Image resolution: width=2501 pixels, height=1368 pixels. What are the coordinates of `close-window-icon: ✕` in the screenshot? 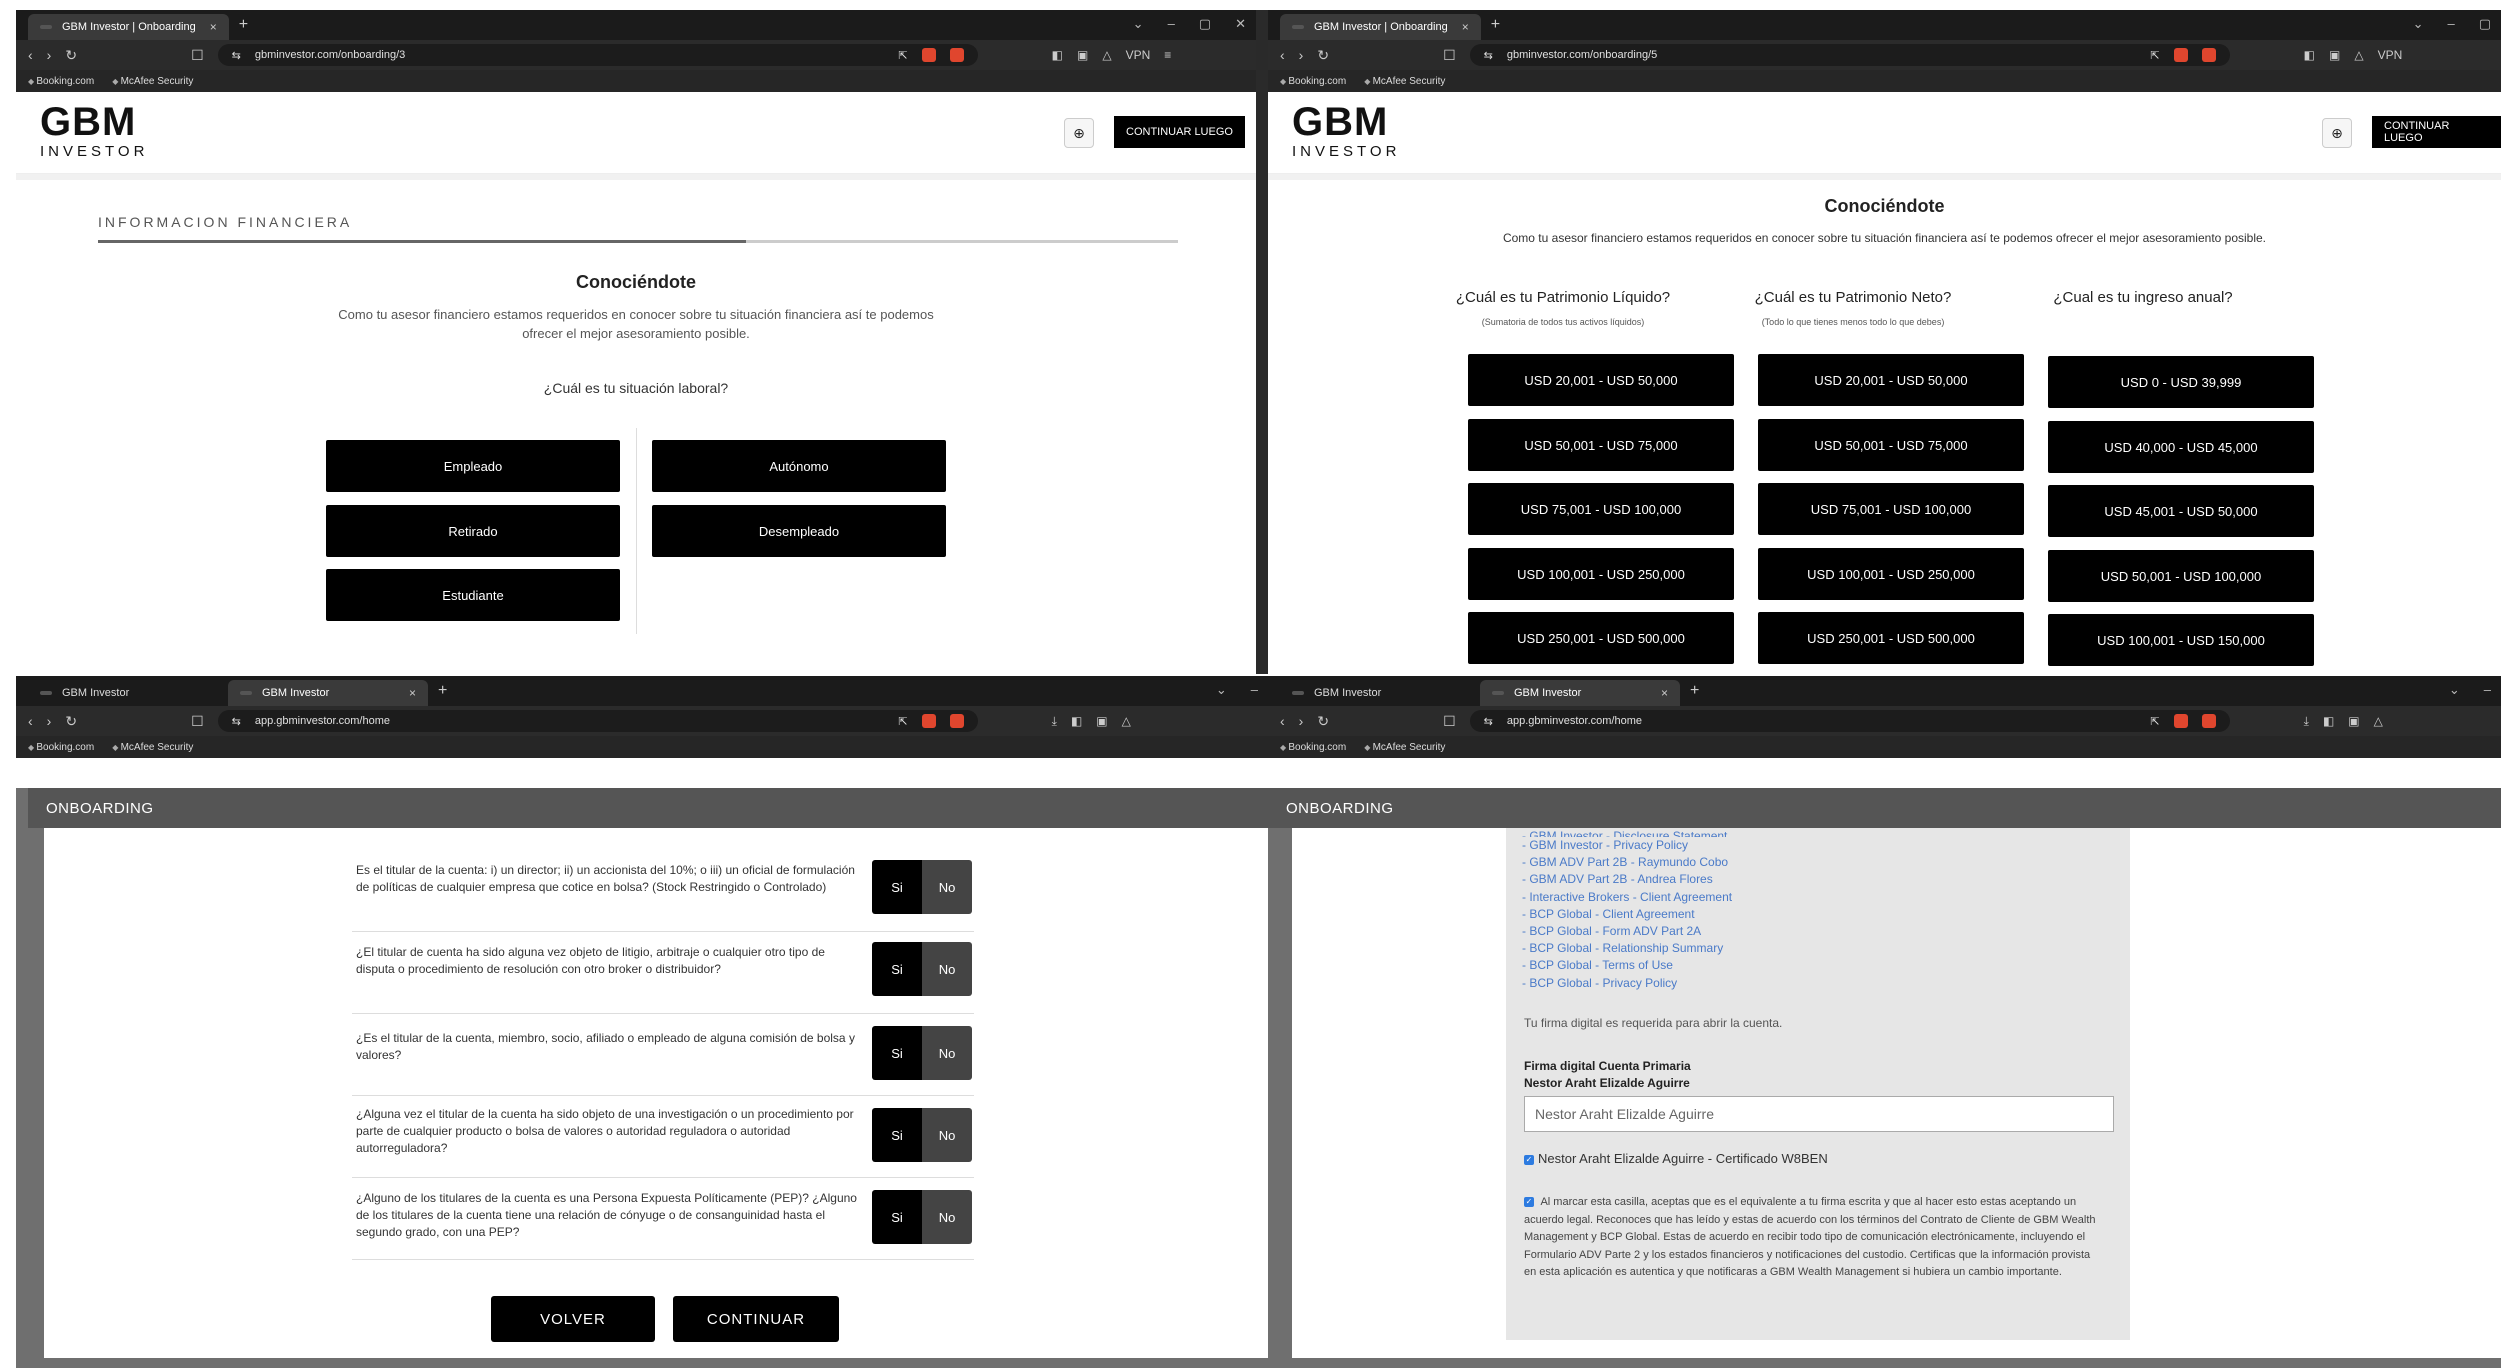 It's located at (1240, 24).